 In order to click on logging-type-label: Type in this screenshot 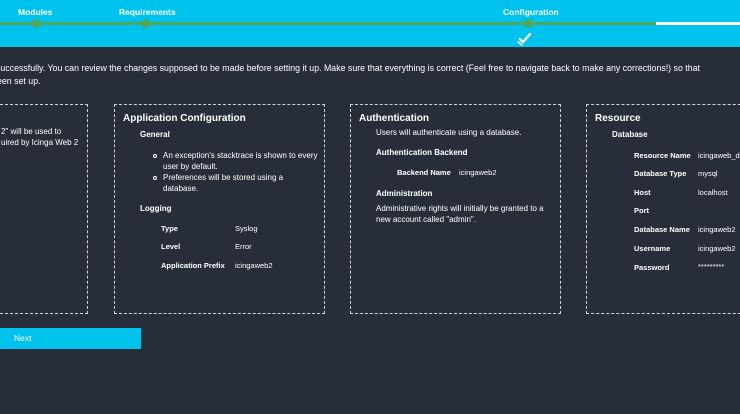, I will do `click(169, 228)`.